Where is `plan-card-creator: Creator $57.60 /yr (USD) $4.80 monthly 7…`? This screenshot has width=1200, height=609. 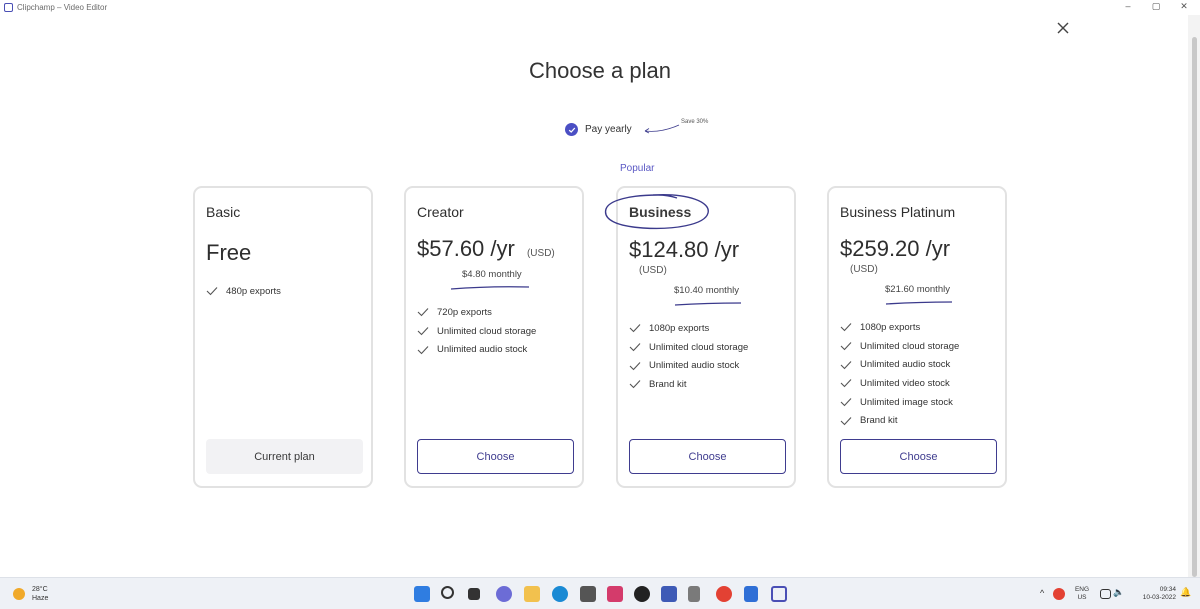
plan-card-creator: Creator $57.60 /yr (USD) $4.80 monthly 7… is located at coordinates (494, 337).